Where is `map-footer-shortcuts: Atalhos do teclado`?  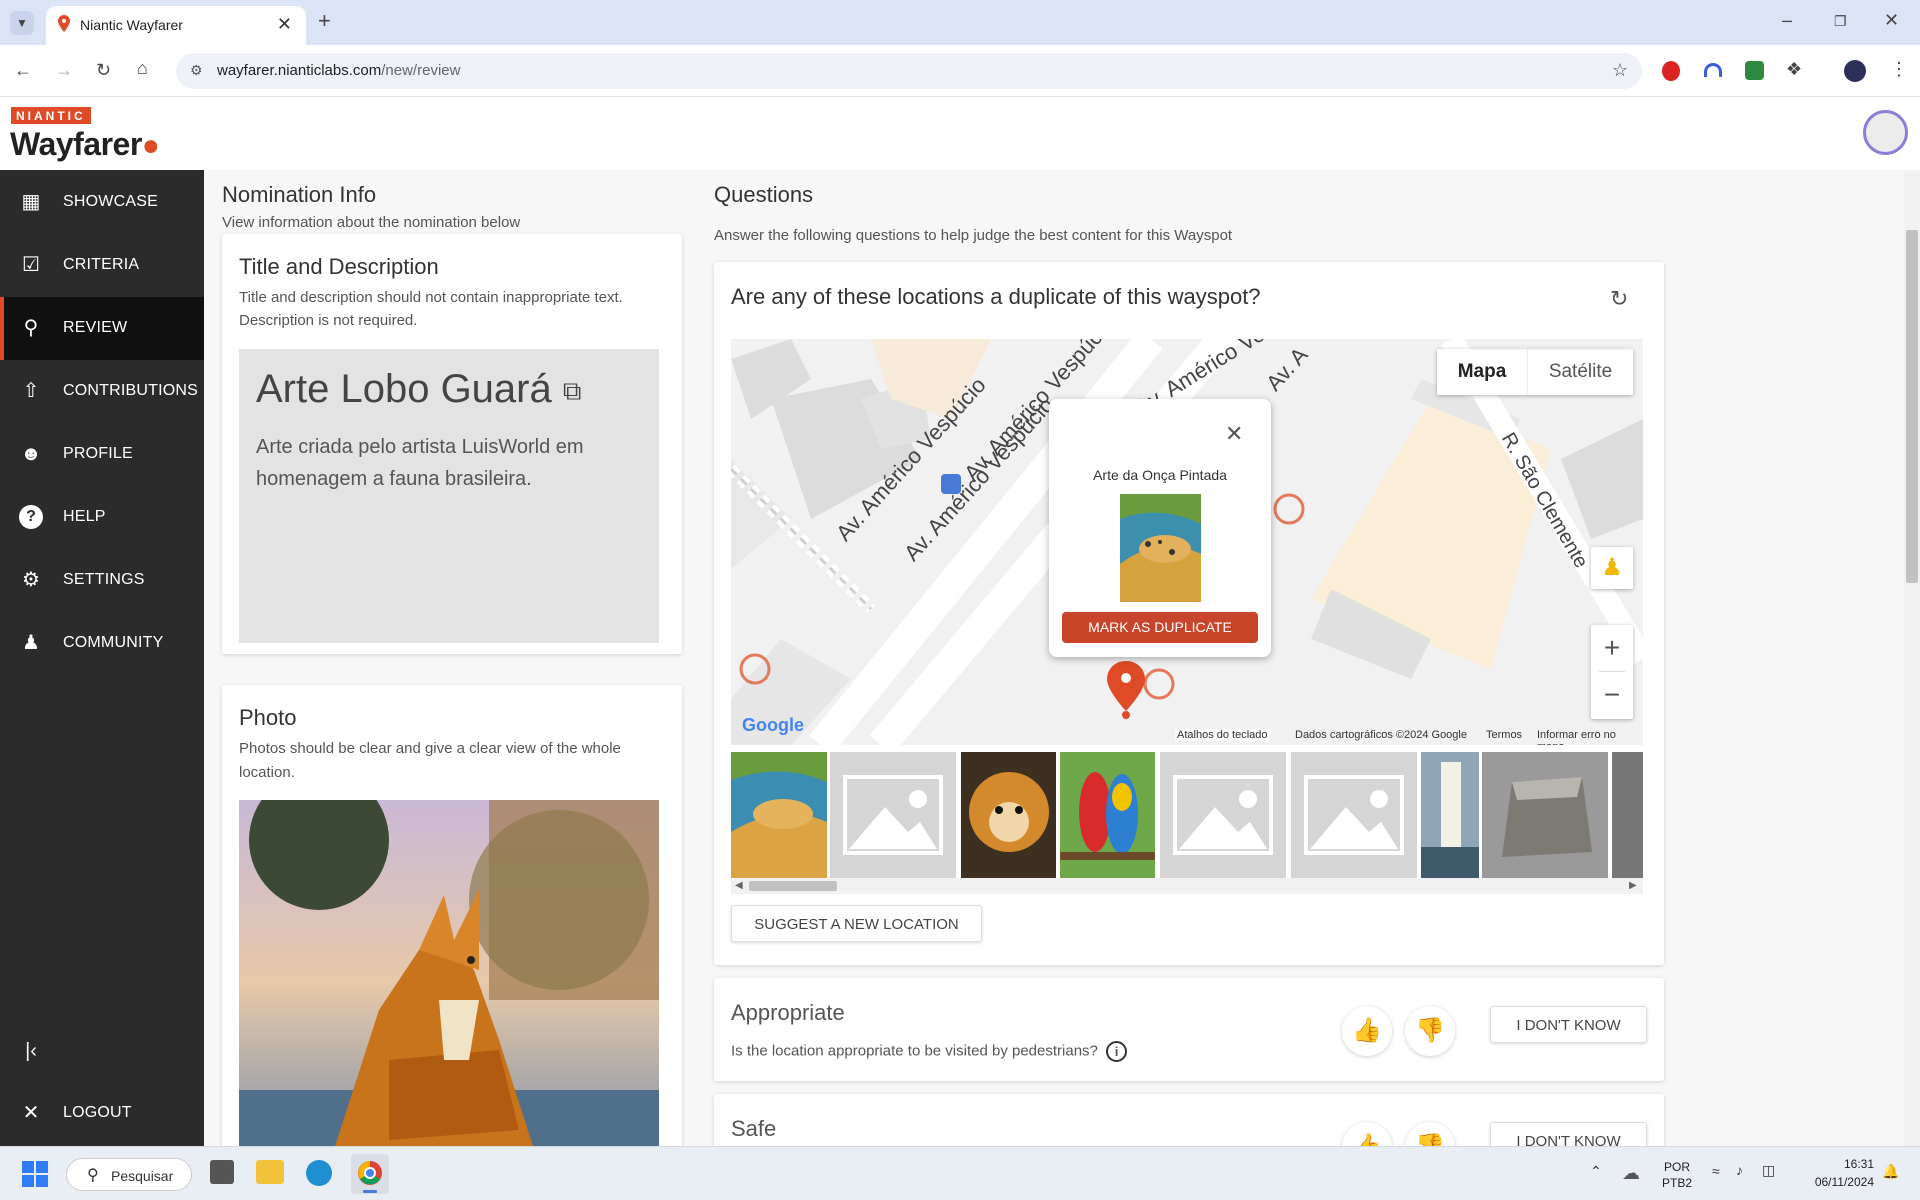
map-footer-shortcuts: Atalhos do teclado is located at coordinates (1222, 735).